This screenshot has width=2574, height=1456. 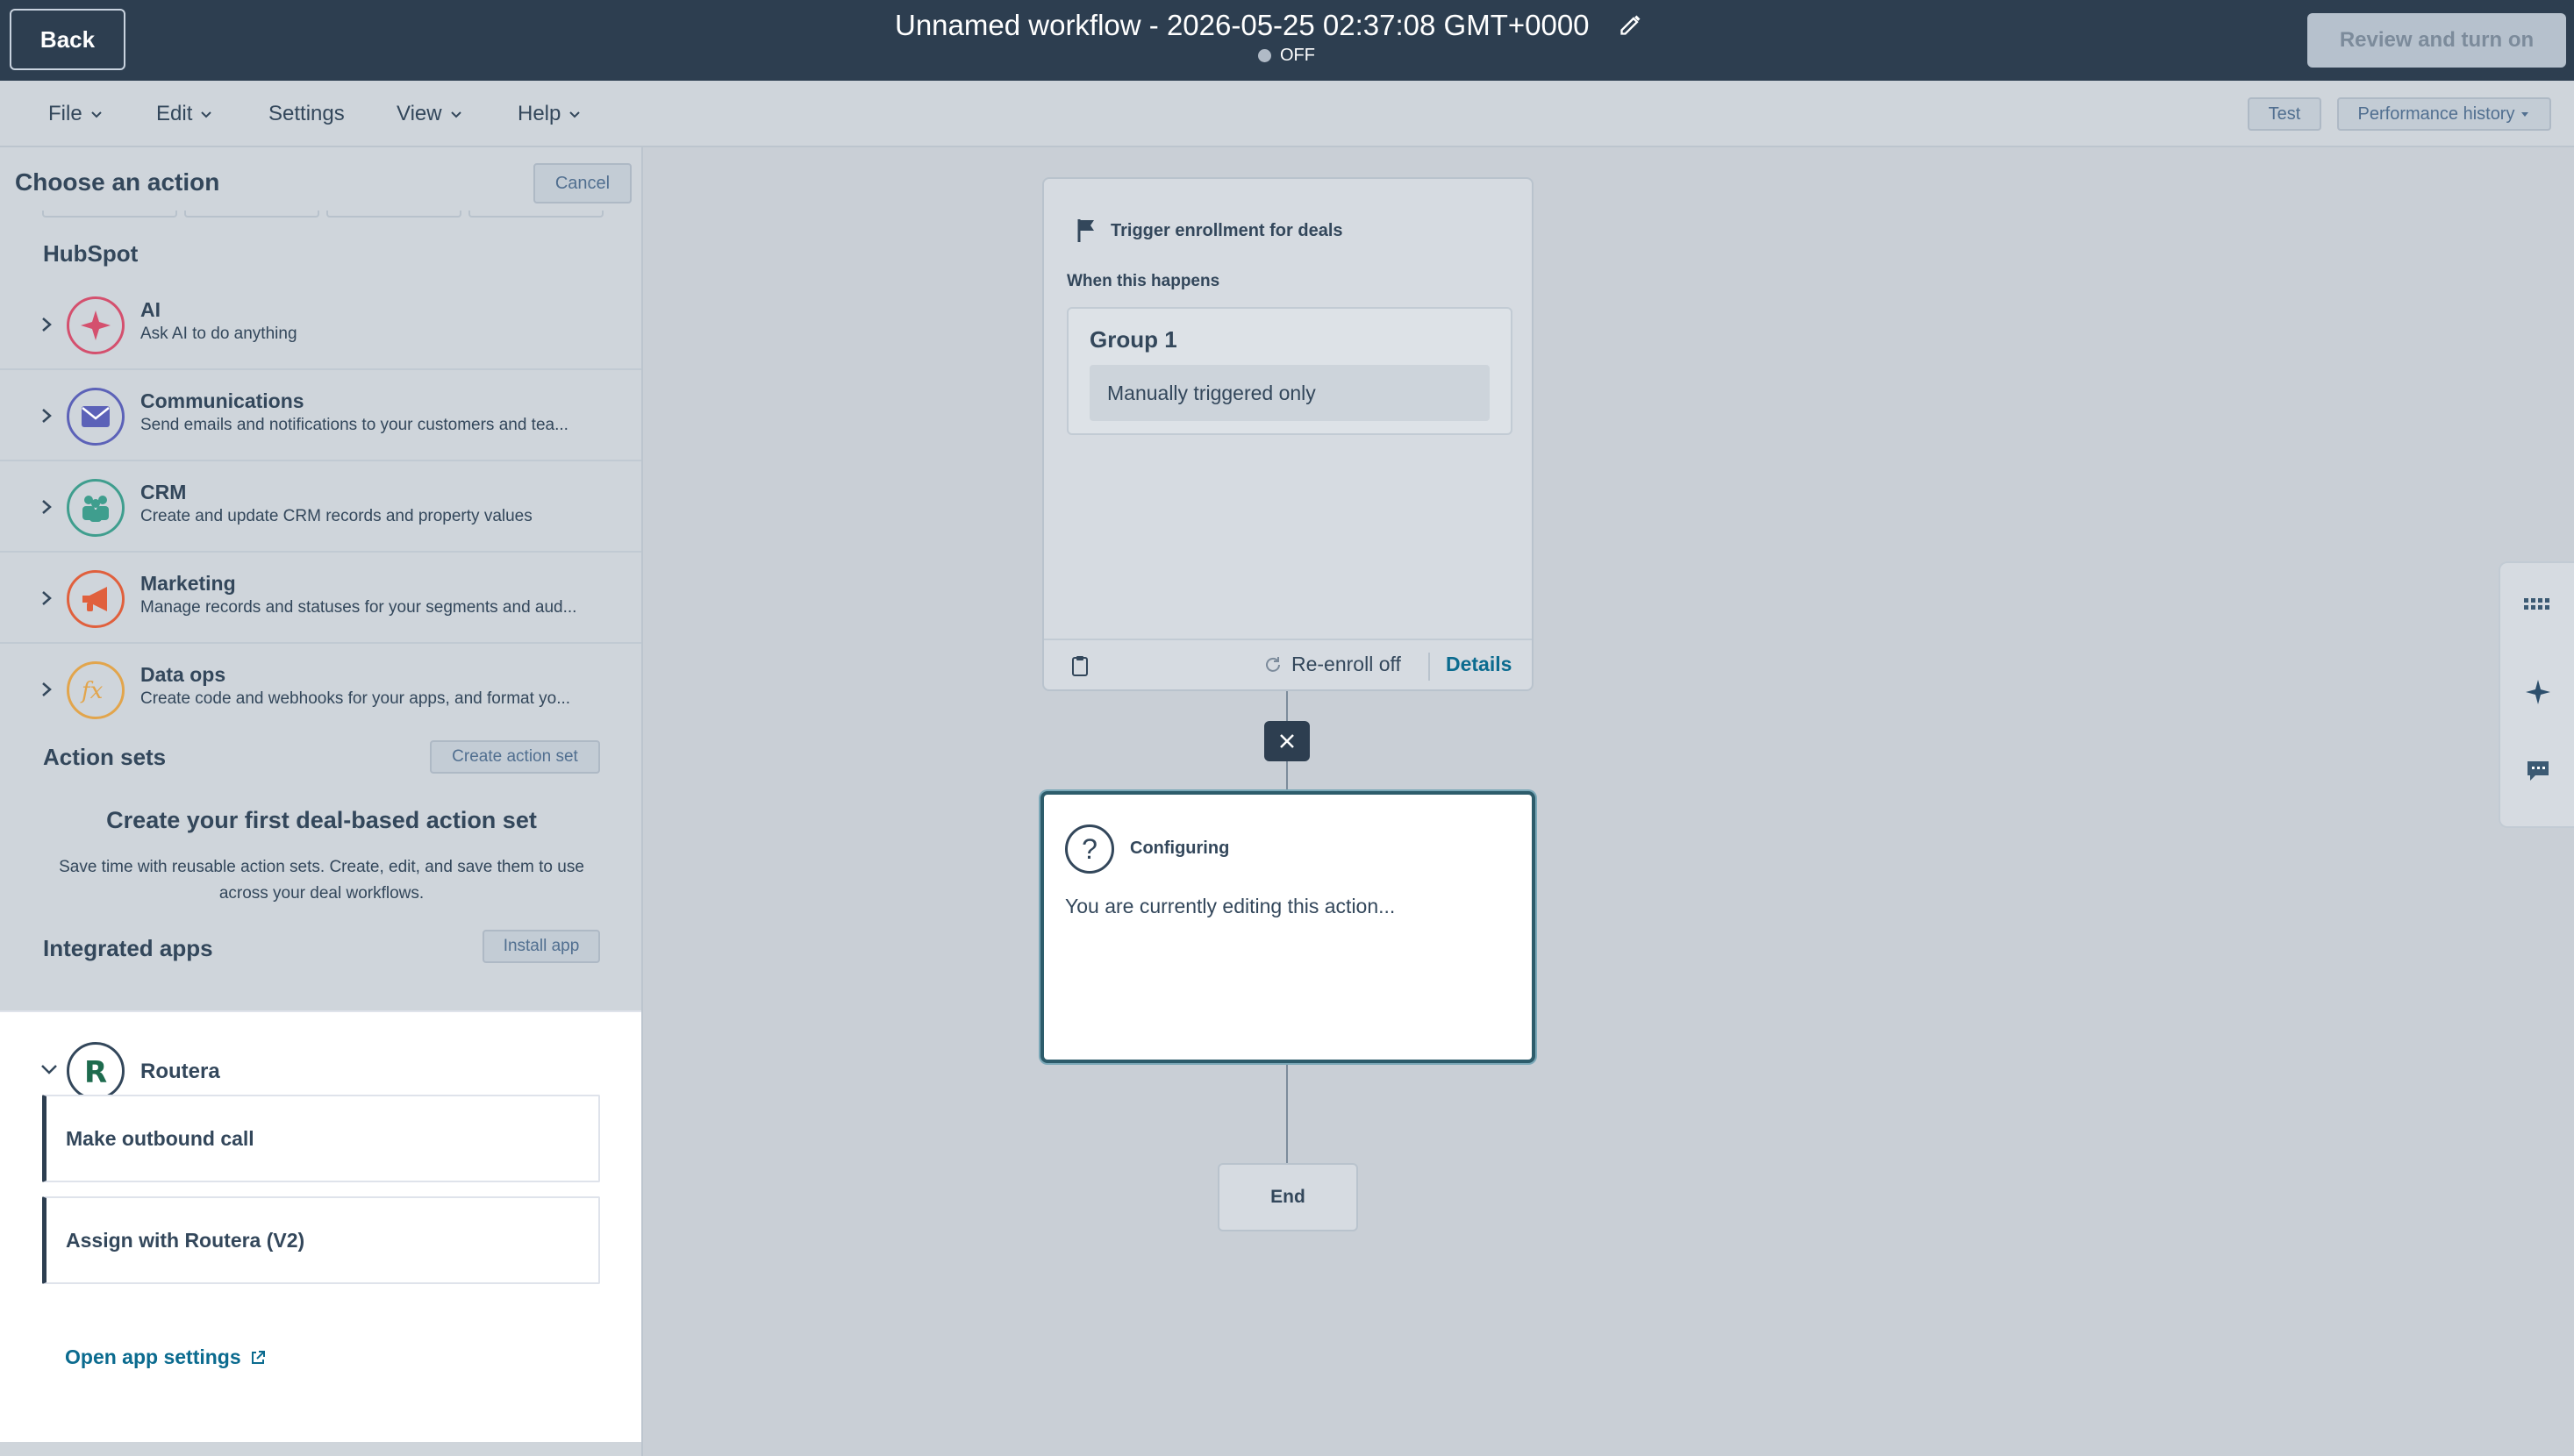 What do you see at coordinates (1288, 1197) in the screenshot?
I see `end-node: End` at bounding box center [1288, 1197].